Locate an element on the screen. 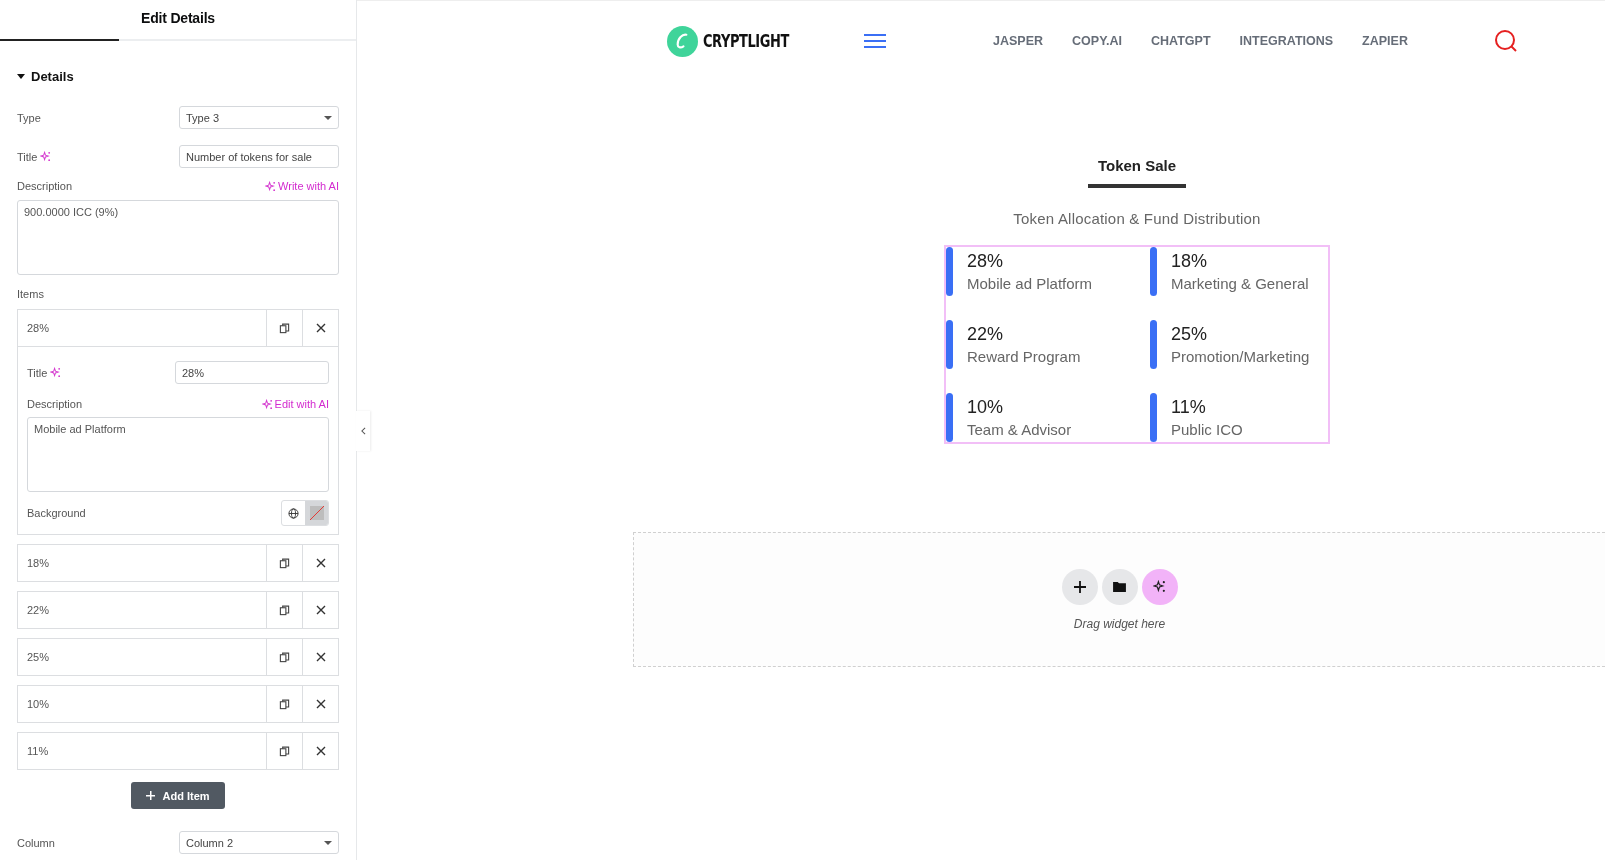  item-title-label: Title is located at coordinates (37, 372).